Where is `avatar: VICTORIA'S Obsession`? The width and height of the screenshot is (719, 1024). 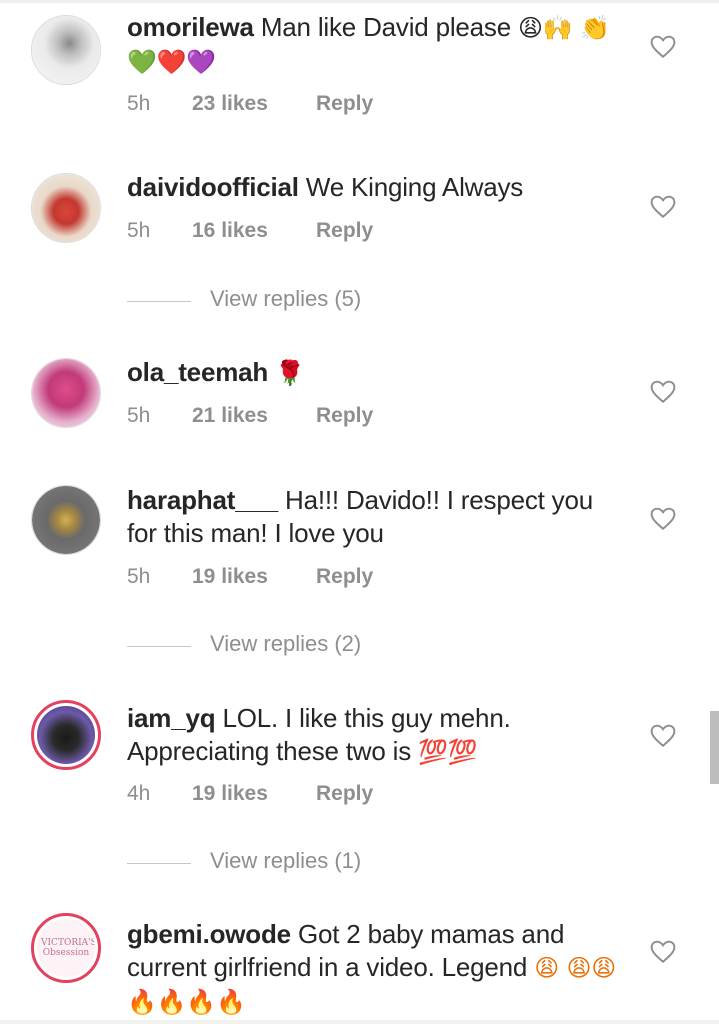 avatar: VICTORIA'S Obsession is located at coordinates (66, 948).